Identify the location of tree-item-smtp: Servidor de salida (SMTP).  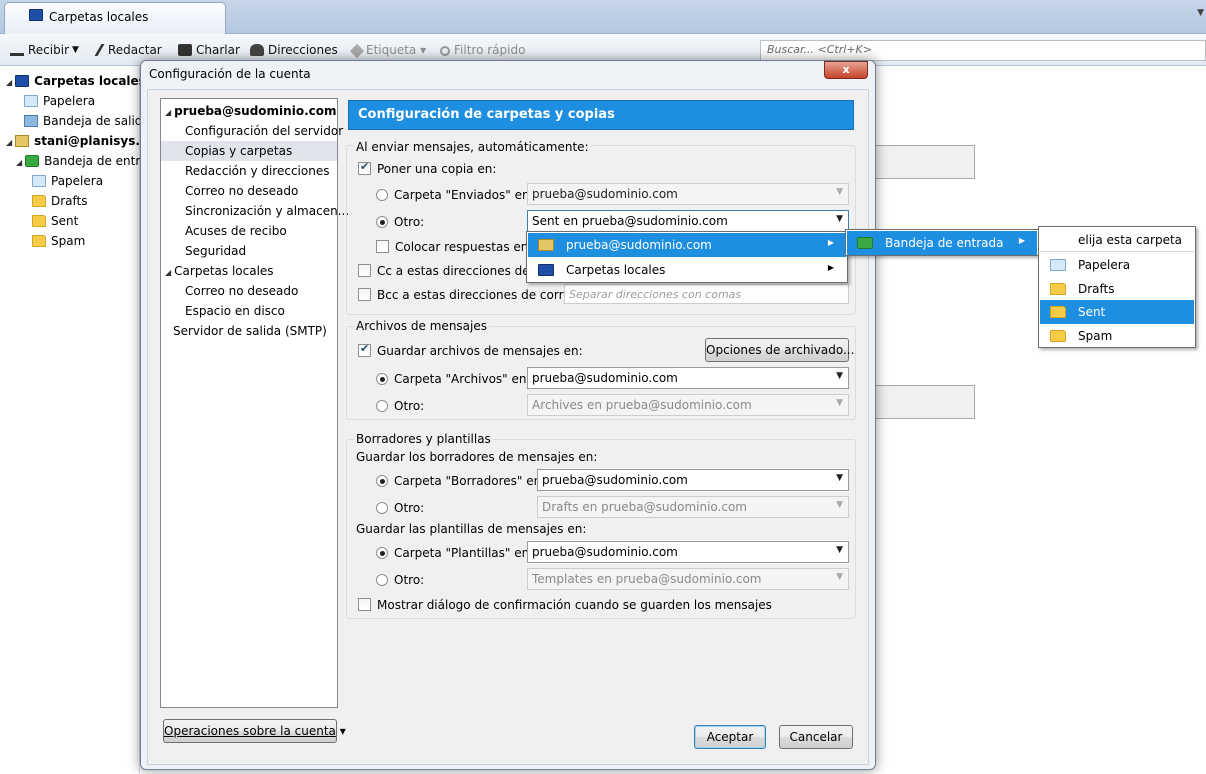
(250, 331).